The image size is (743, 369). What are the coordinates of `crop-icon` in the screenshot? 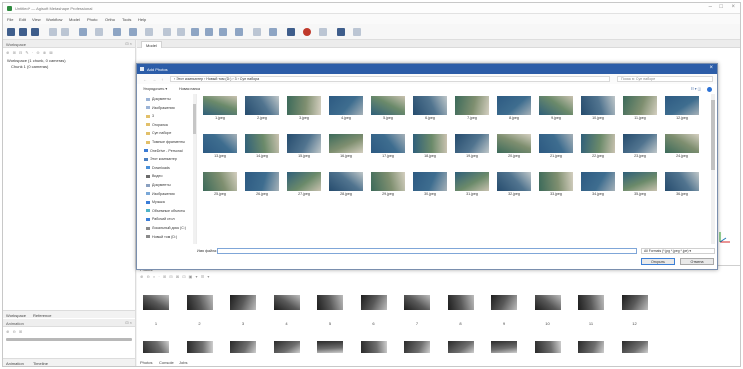 It's located at (181, 32).